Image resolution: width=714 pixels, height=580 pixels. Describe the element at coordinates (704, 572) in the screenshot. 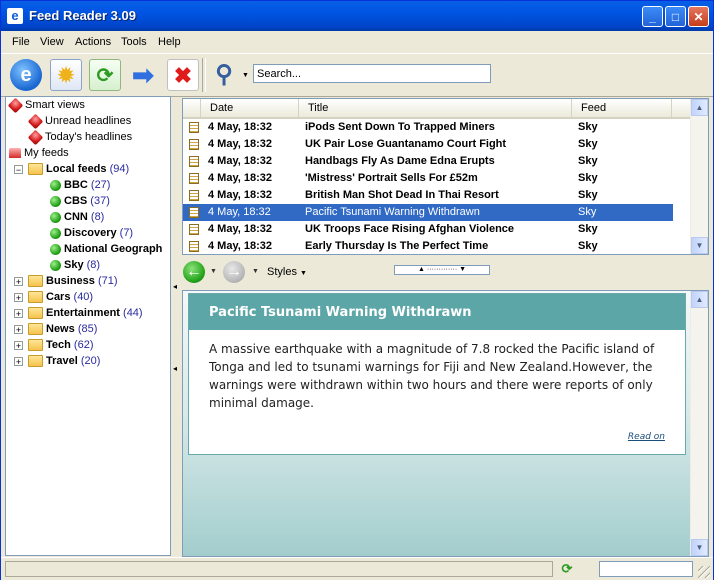

I see `resize-grip` at that location.